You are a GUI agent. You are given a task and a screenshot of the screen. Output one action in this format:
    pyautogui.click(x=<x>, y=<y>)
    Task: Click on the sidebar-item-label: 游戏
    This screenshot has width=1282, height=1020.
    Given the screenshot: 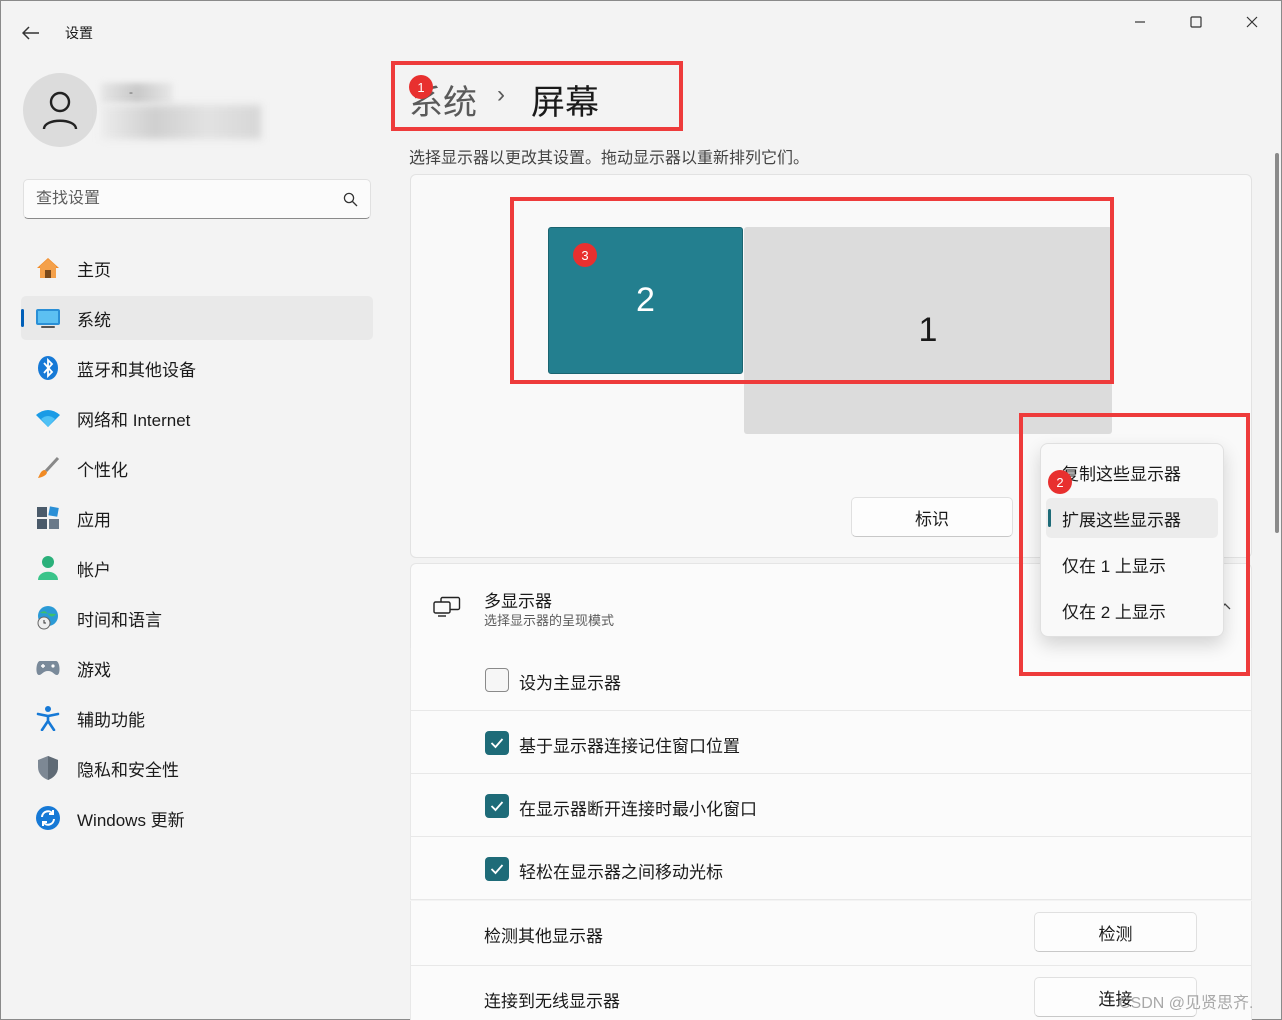 What is the action you would take?
    pyautogui.click(x=94, y=670)
    